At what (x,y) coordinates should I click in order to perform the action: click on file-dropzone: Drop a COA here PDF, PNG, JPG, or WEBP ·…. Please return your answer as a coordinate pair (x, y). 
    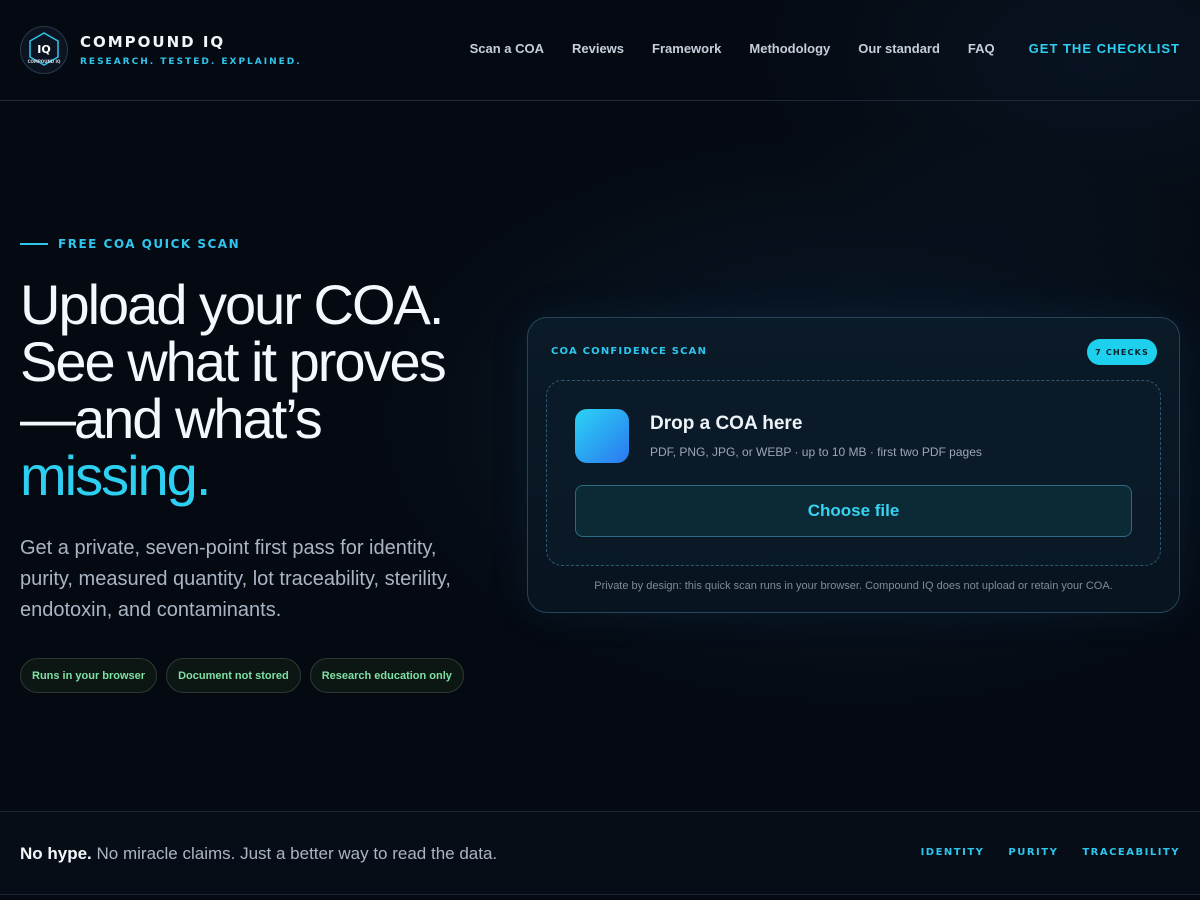
    Looking at the image, I should click on (853, 473).